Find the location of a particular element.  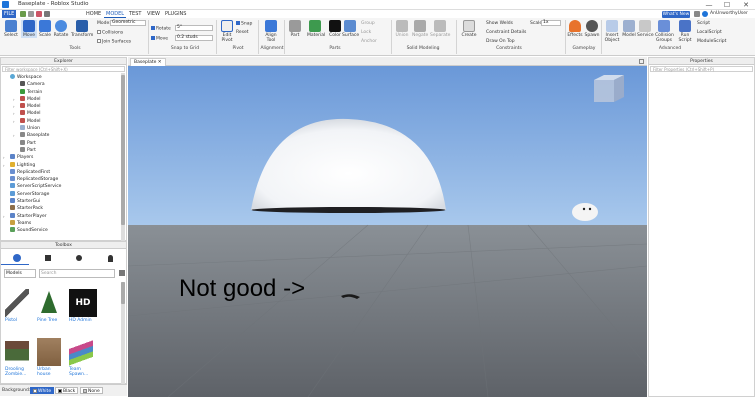

join-surfaces-checkbox is located at coordinates (99, 41).